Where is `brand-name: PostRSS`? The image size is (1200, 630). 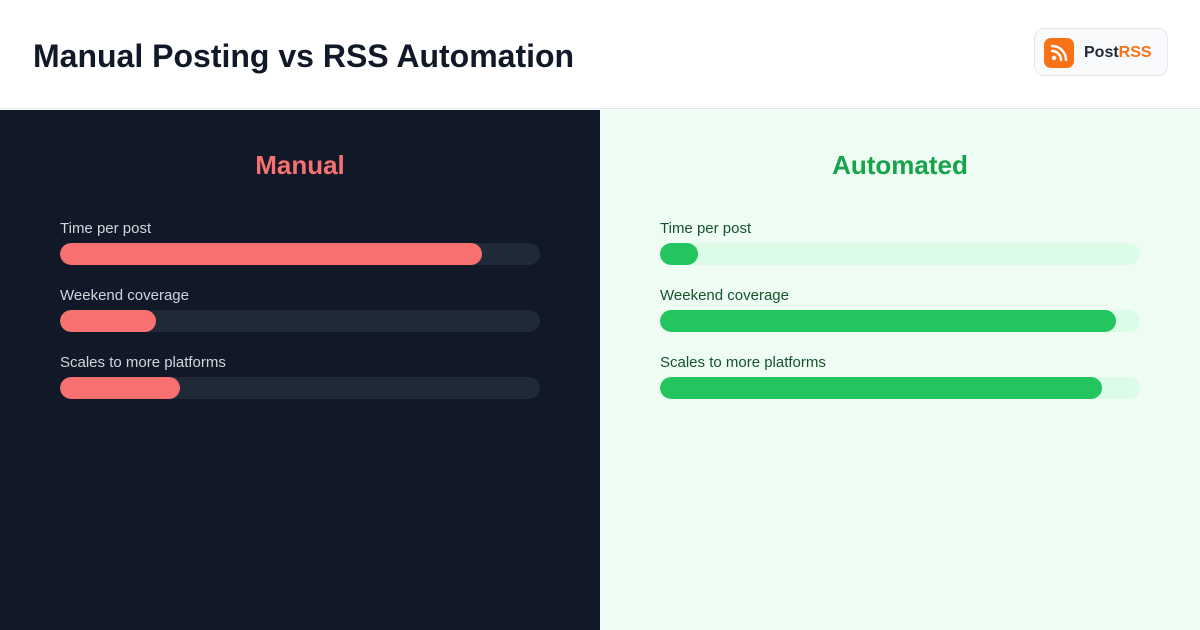
brand-name: PostRSS is located at coordinates (1118, 53).